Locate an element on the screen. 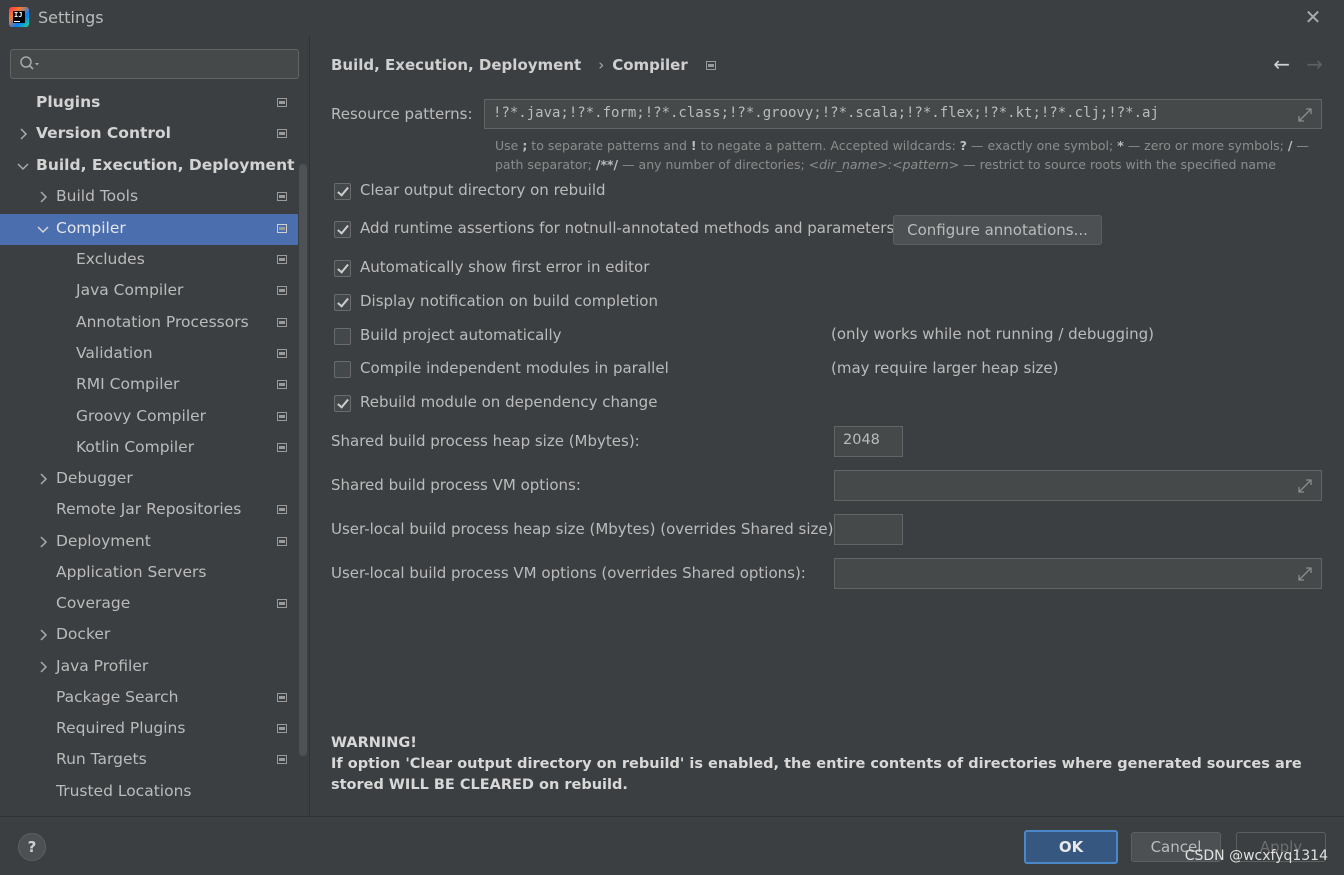 Image resolution: width=1344 pixels, height=875 pixels. intellij-logo-icon: IJ is located at coordinates (19, 17).